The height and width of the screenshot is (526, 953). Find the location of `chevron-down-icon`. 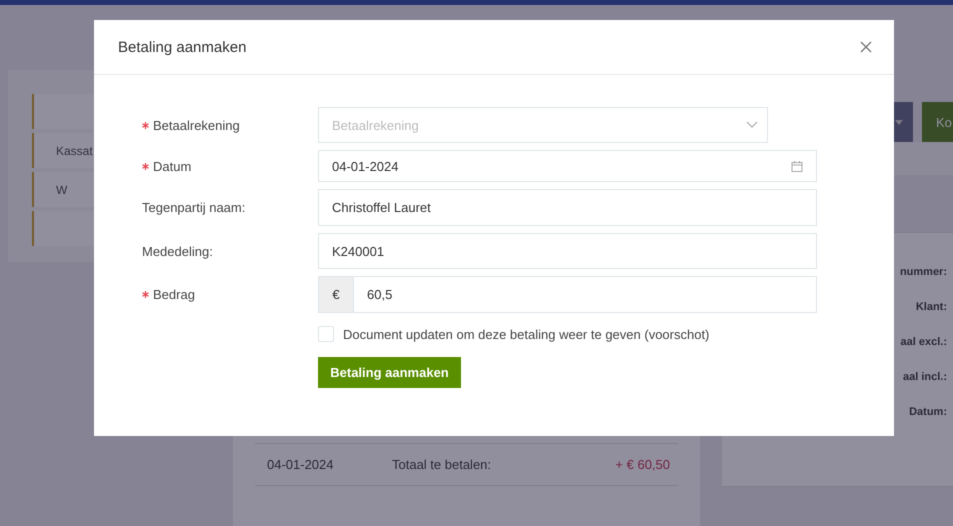

chevron-down-icon is located at coordinates (752, 125).